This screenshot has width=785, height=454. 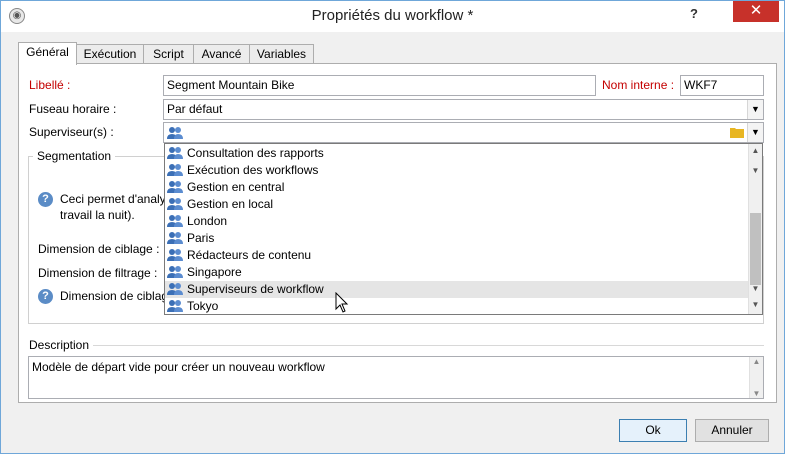 What do you see at coordinates (457, 153) in the screenshot?
I see `dropdown-item: Consultation des rapports` at bounding box center [457, 153].